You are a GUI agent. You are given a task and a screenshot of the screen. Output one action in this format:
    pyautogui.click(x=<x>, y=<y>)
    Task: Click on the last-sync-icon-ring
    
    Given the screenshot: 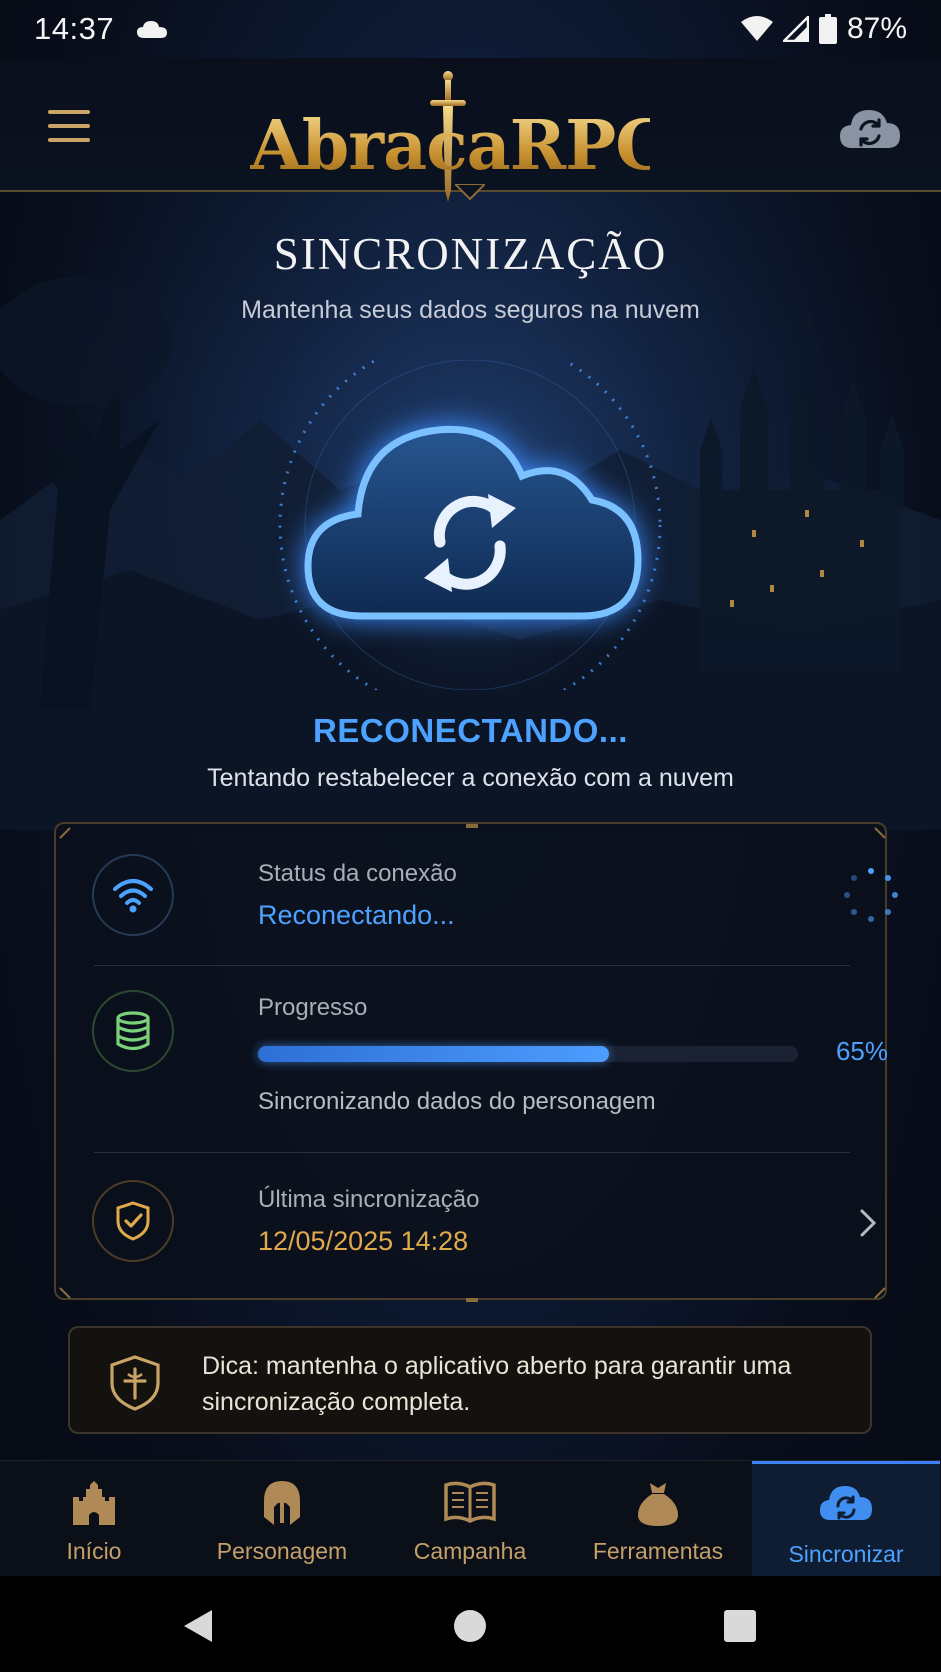 What is the action you would take?
    pyautogui.click(x=133, y=1221)
    